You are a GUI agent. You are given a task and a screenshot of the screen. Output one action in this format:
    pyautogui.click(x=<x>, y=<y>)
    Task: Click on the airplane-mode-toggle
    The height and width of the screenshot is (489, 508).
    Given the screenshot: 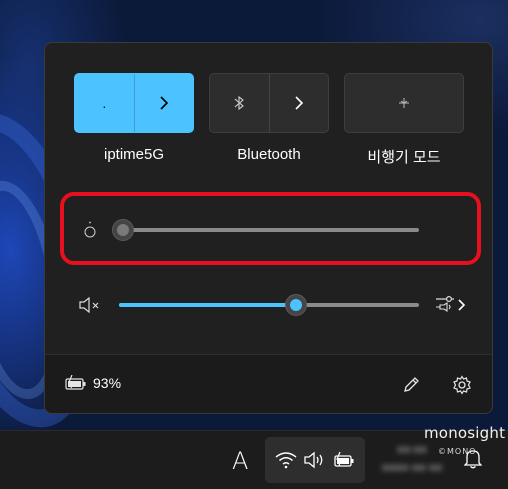 What is the action you would take?
    pyautogui.click(x=404, y=103)
    